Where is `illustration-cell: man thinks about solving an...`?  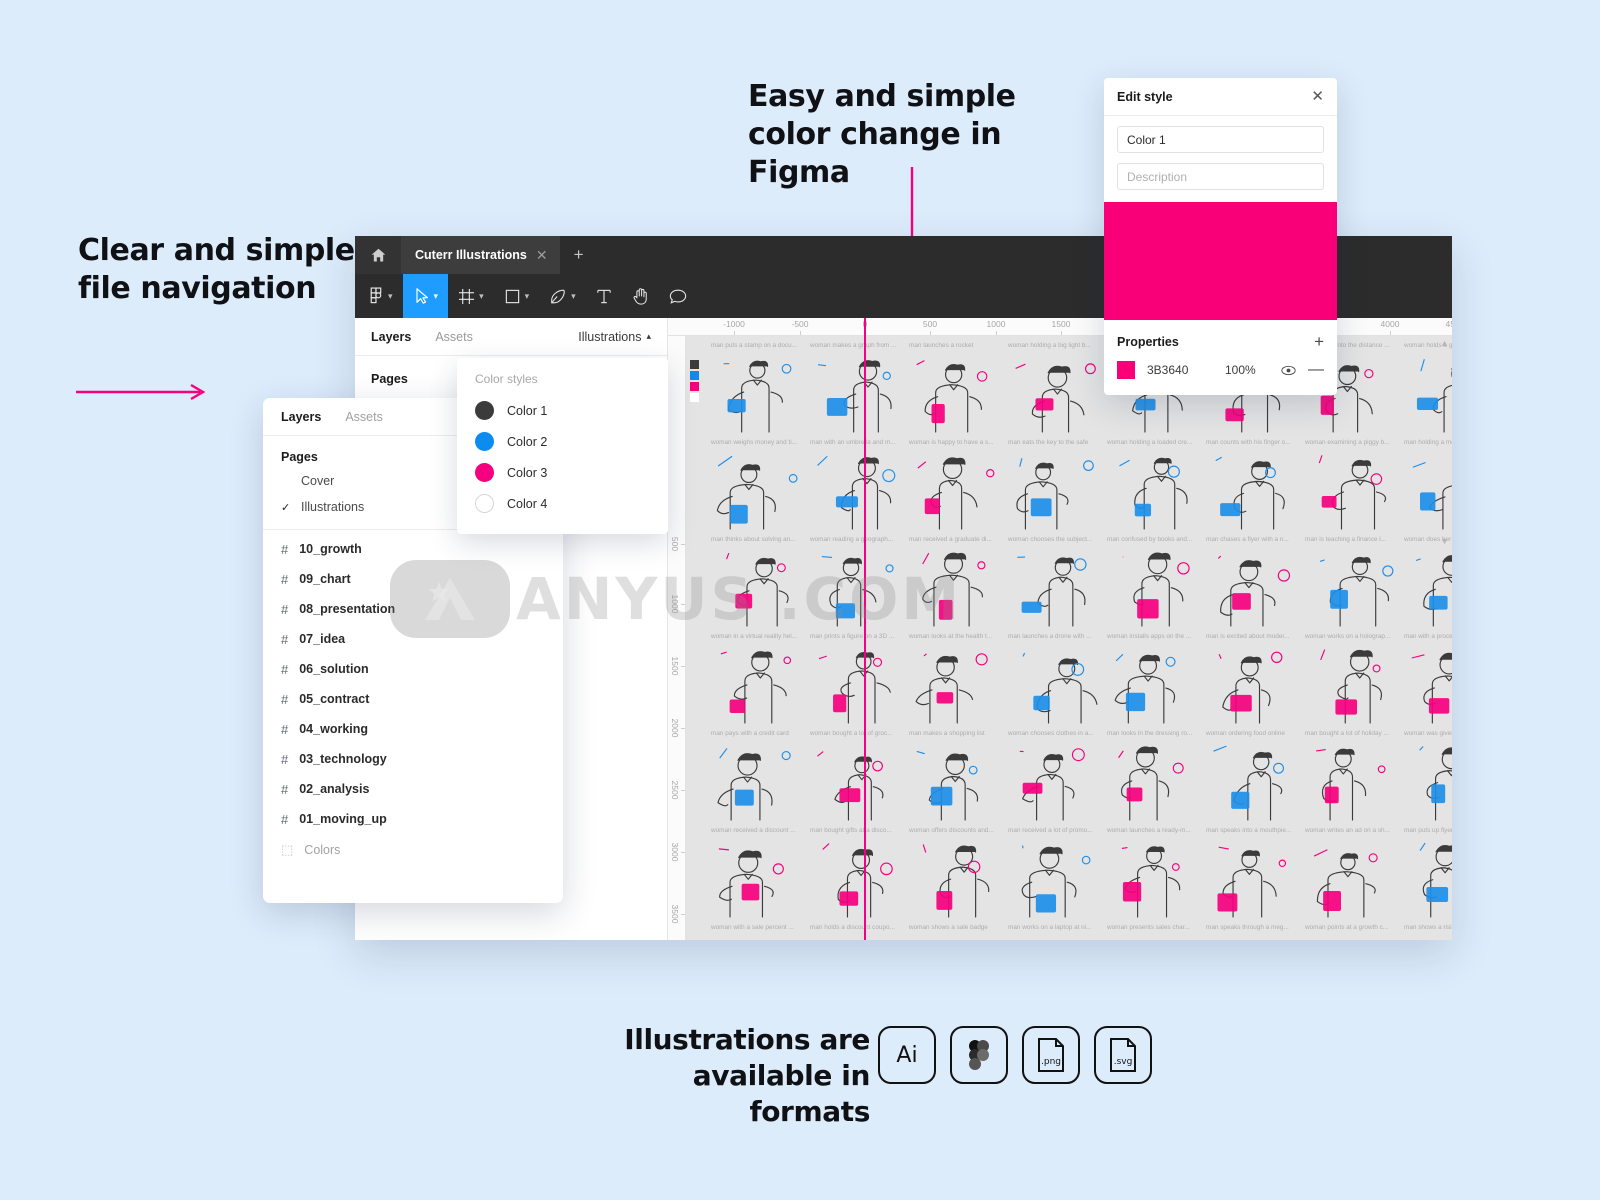 illustration-cell: man thinks about solving an... is located at coordinates (757, 584).